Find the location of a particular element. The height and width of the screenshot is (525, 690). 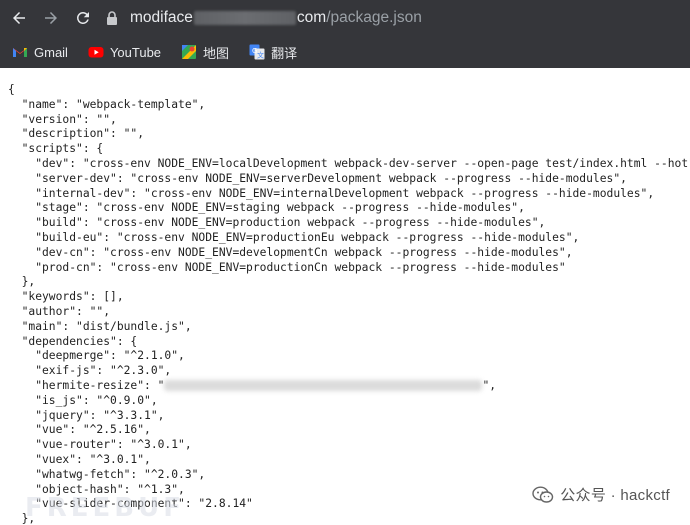

youtube-icon is located at coordinates (96, 52).